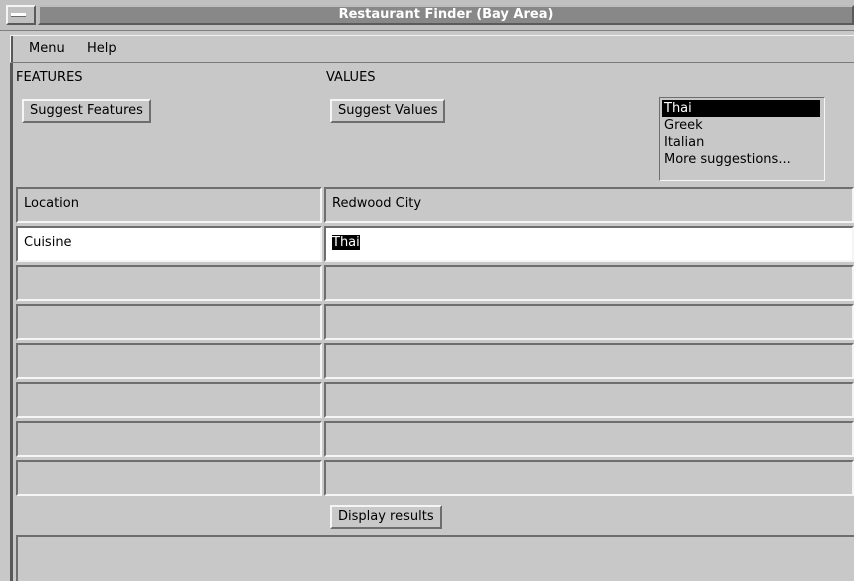 The image size is (854, 581). I want to click on title-bar: Restaurant Finder (Bay Area), so click(427, 15).